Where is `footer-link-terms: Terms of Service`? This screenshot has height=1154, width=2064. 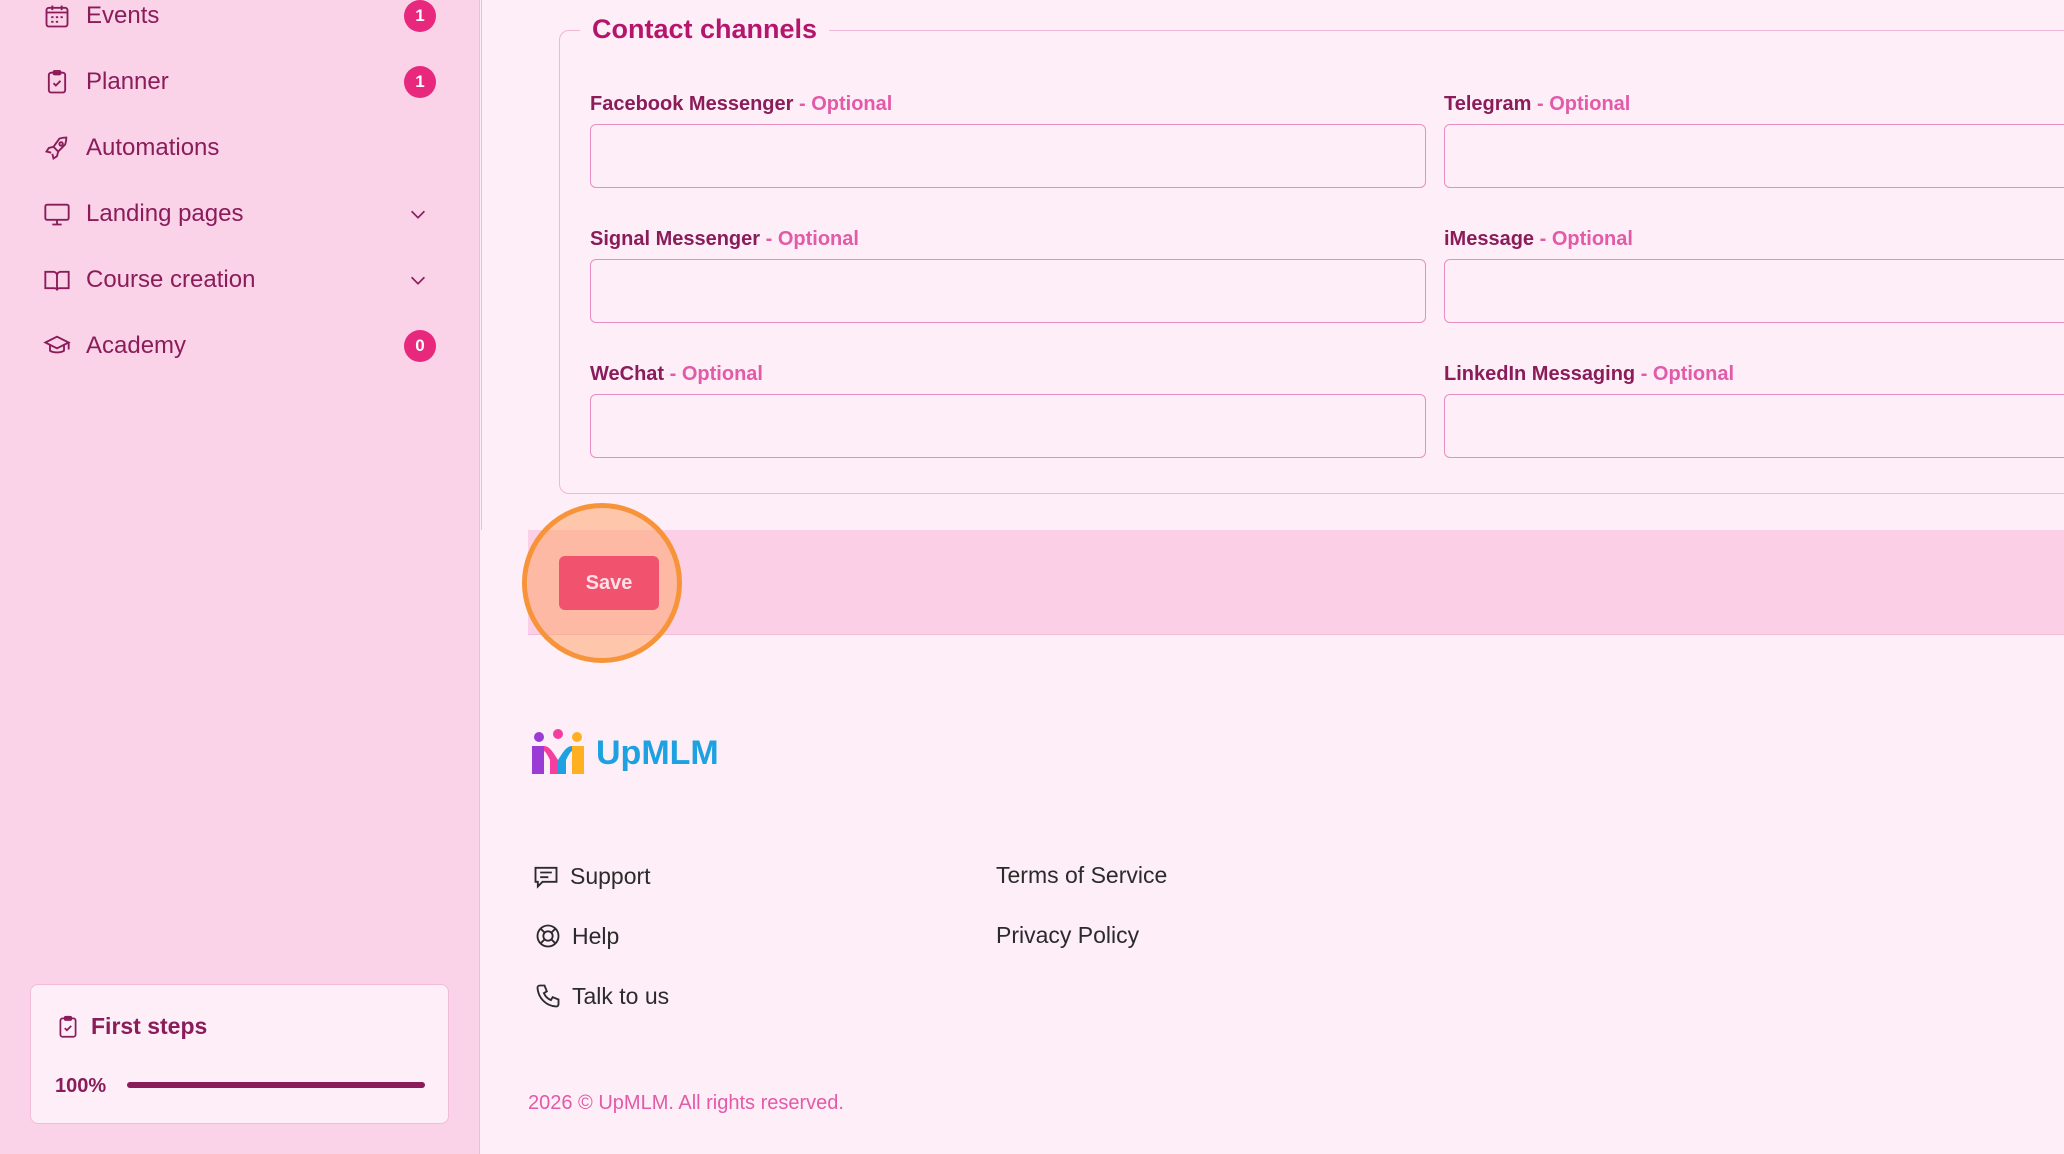 footer-link-terms: Terms of Service is located at coordinates (1081, 875).